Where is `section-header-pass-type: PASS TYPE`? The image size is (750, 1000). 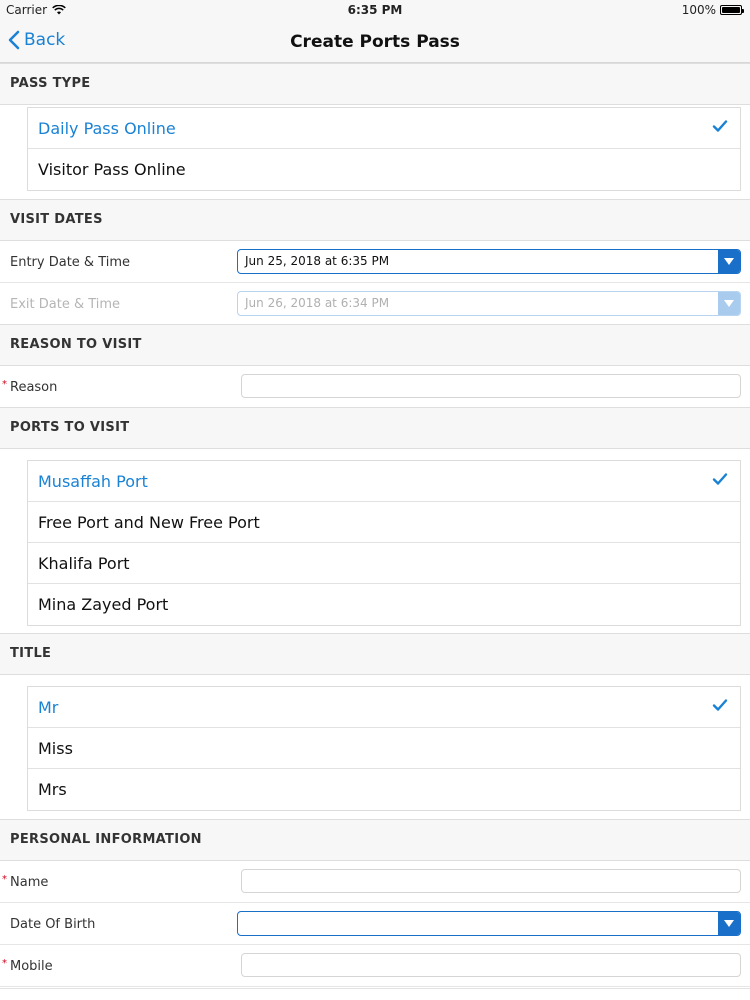 section-header-pass-type: PASS TYPE is located at coordinates (375, 84).